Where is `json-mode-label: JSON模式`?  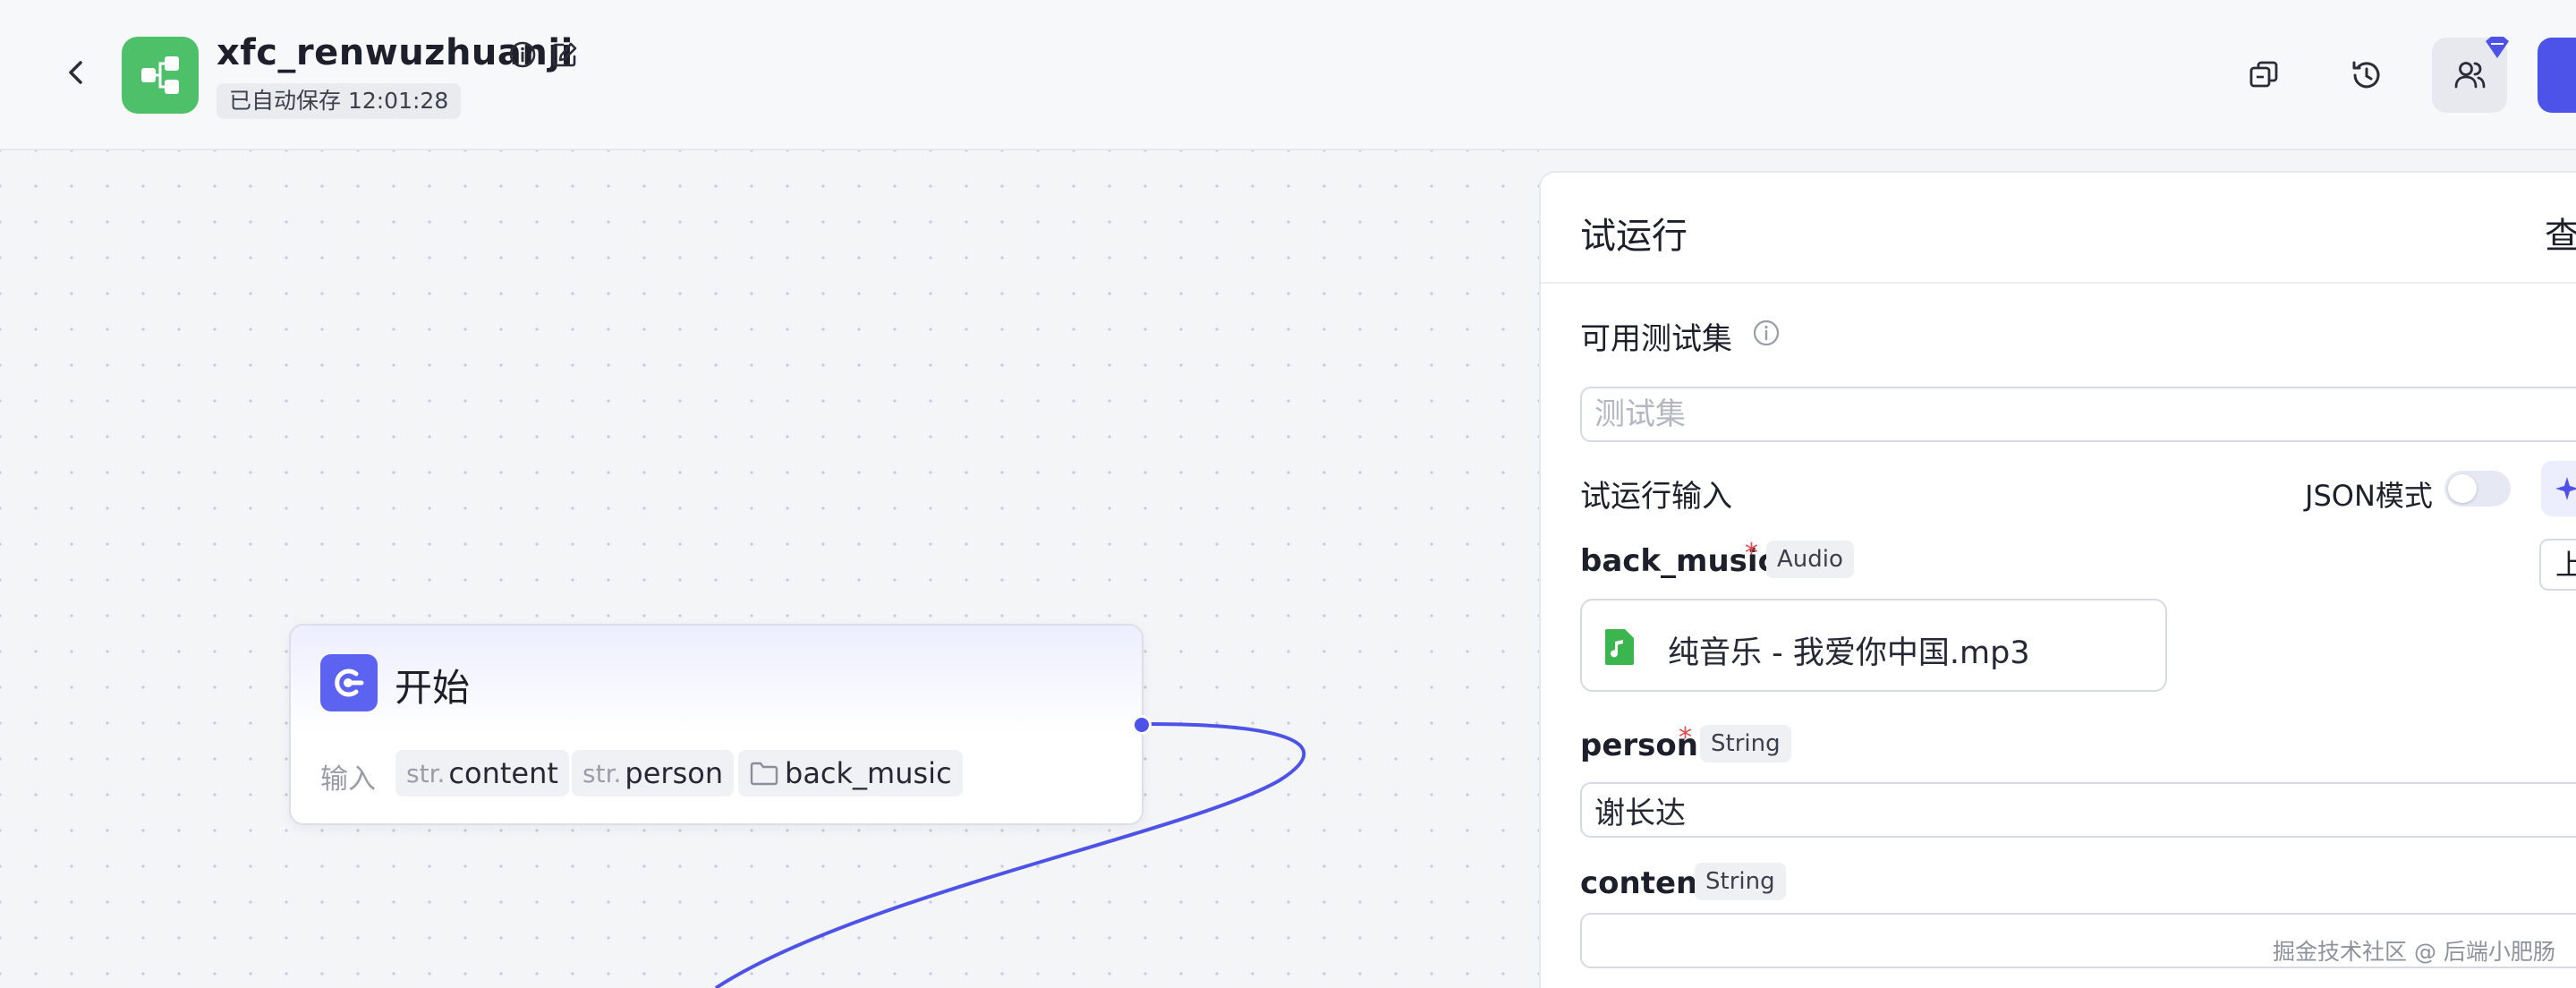
json-mode-label: JSON模式 is located at coordinates (2369, 496).